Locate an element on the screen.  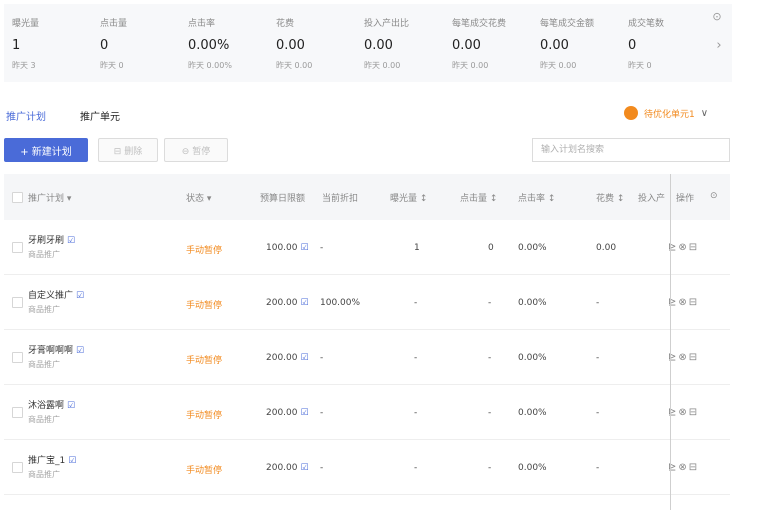
stat-yesterday: 昨天 0 is located at coordinates (640, 65).